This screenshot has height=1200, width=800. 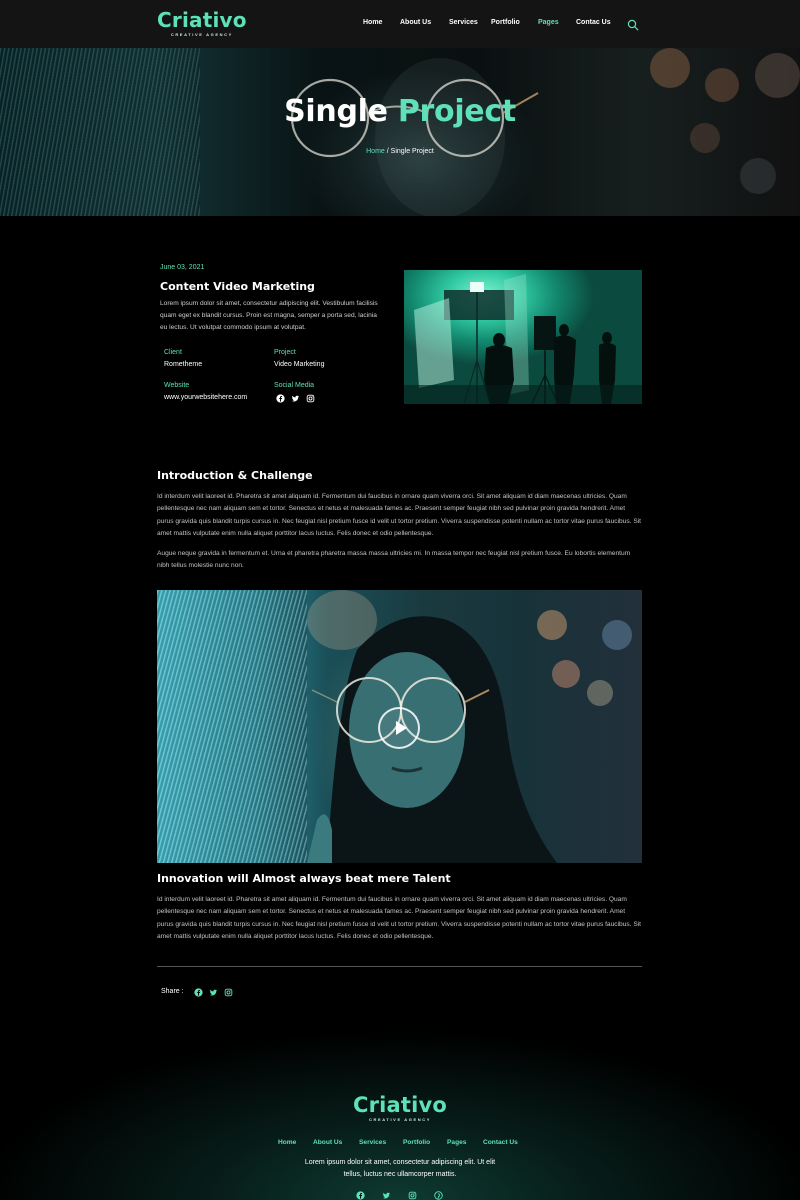 I want to click on brand-tagline: CREATIVE AGENCY, so click(x=201, y=34).